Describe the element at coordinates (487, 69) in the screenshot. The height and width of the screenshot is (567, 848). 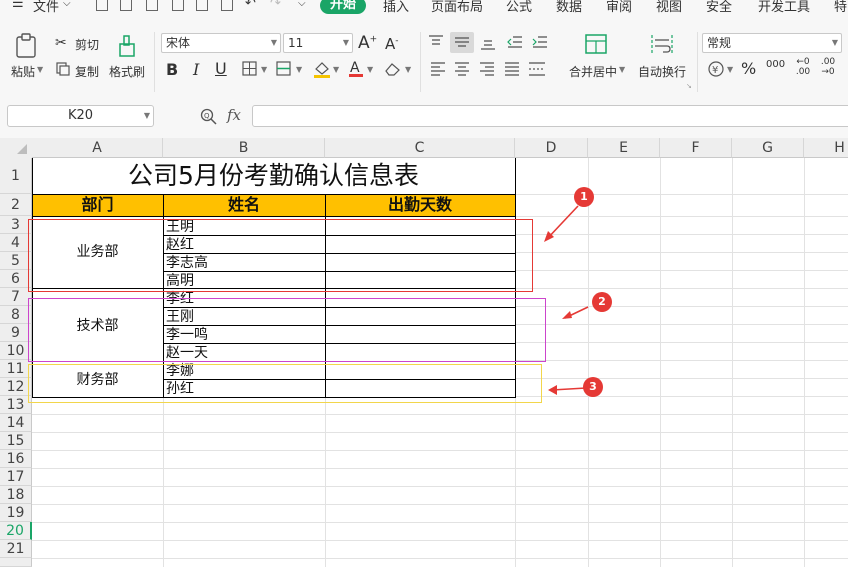
I see `align-right-icon` at that location.